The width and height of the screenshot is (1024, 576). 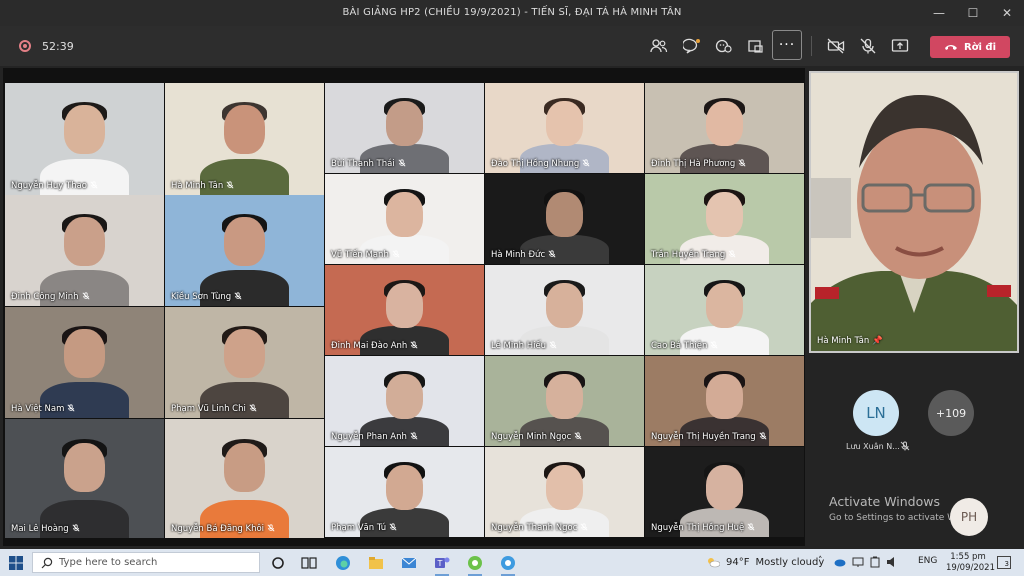 I want to click on reactions-icon, so click(x=724, y=46).